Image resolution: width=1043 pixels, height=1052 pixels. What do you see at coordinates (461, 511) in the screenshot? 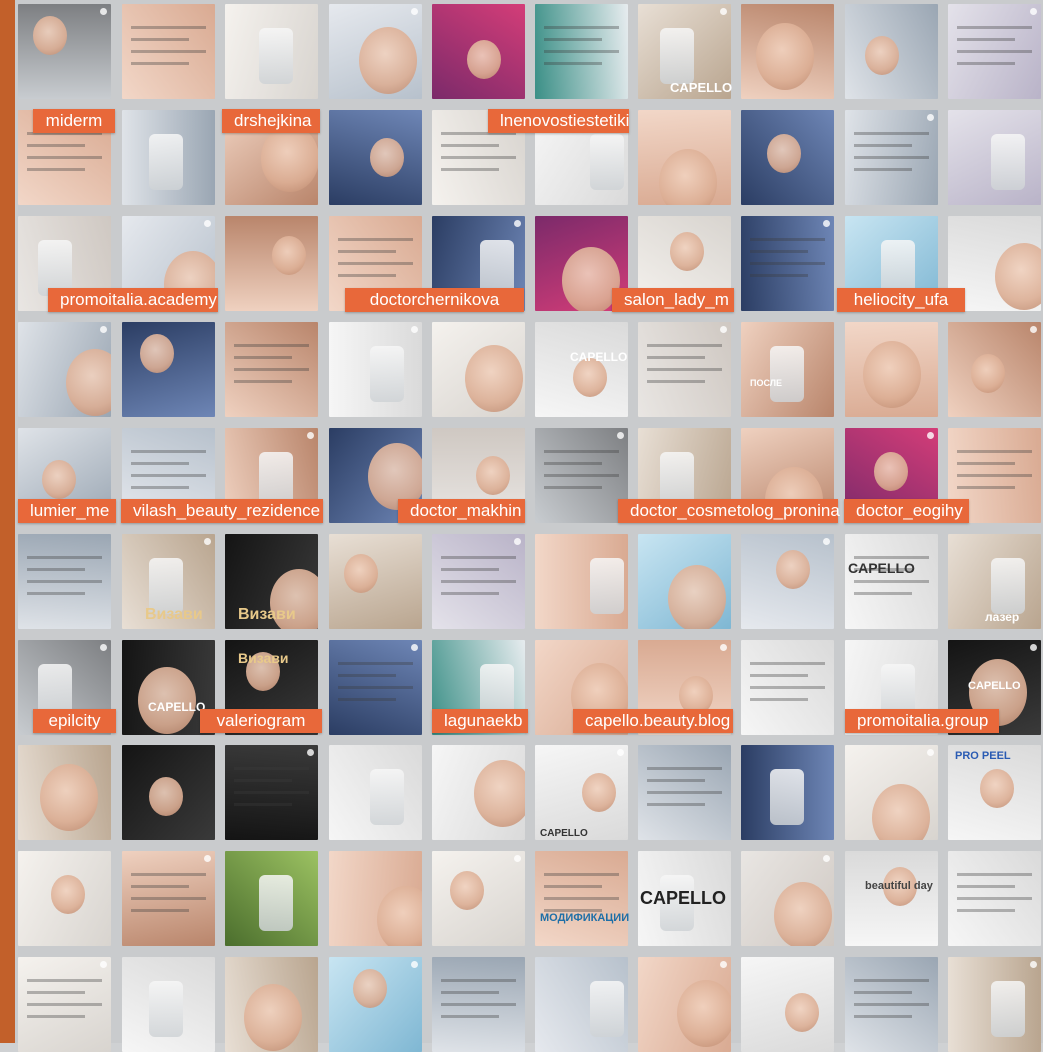
I see `account-label-doctor-makhin: doctor_makhin` at bounding box center [461, 511].